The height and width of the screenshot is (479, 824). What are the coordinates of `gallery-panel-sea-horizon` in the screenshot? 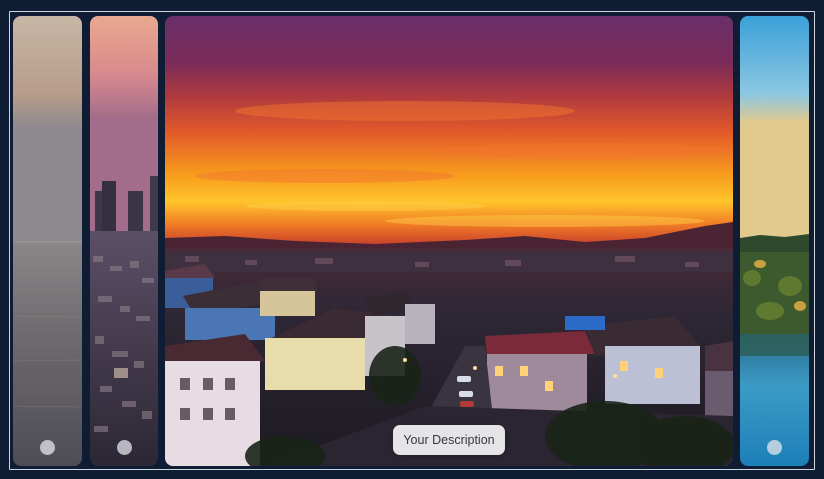 It's located at (47, 241).